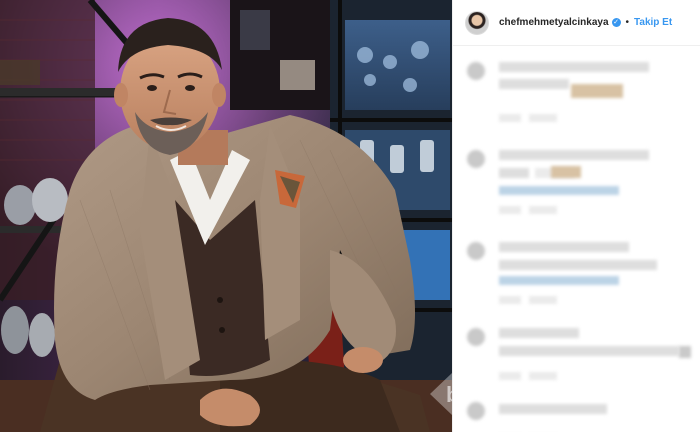 The width and height of the screenshot is (700, 432). What do you see at coordinates (554, 22) in the screenshot?
I see `username-link: chefmehmetyalcinkaya` at bounding box center [554, 22].